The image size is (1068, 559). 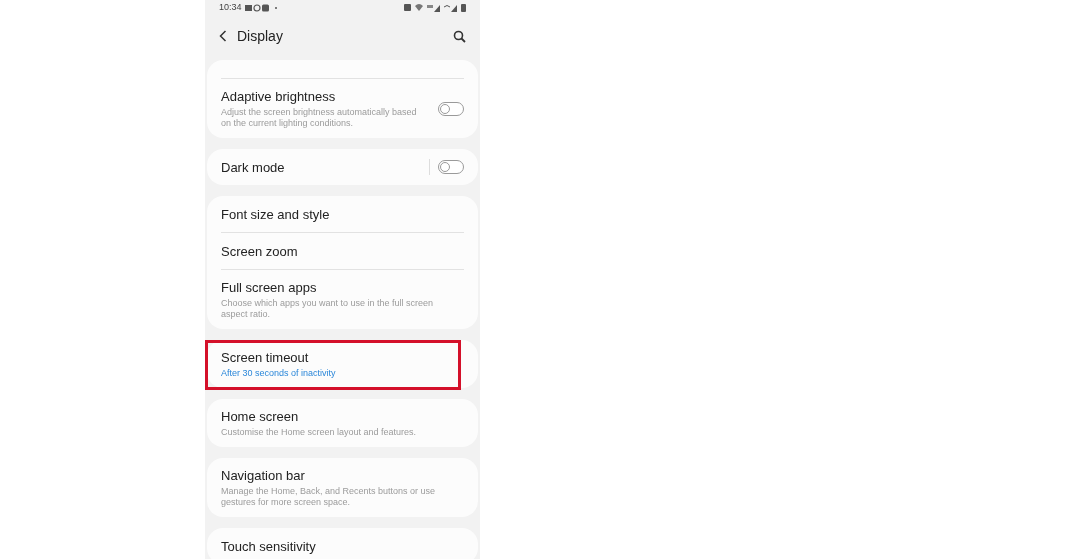 What do you see at coordinates (325, 167) in the screenshot?
I see `setting-title: Dark mode` at bounding box center [325, 167].